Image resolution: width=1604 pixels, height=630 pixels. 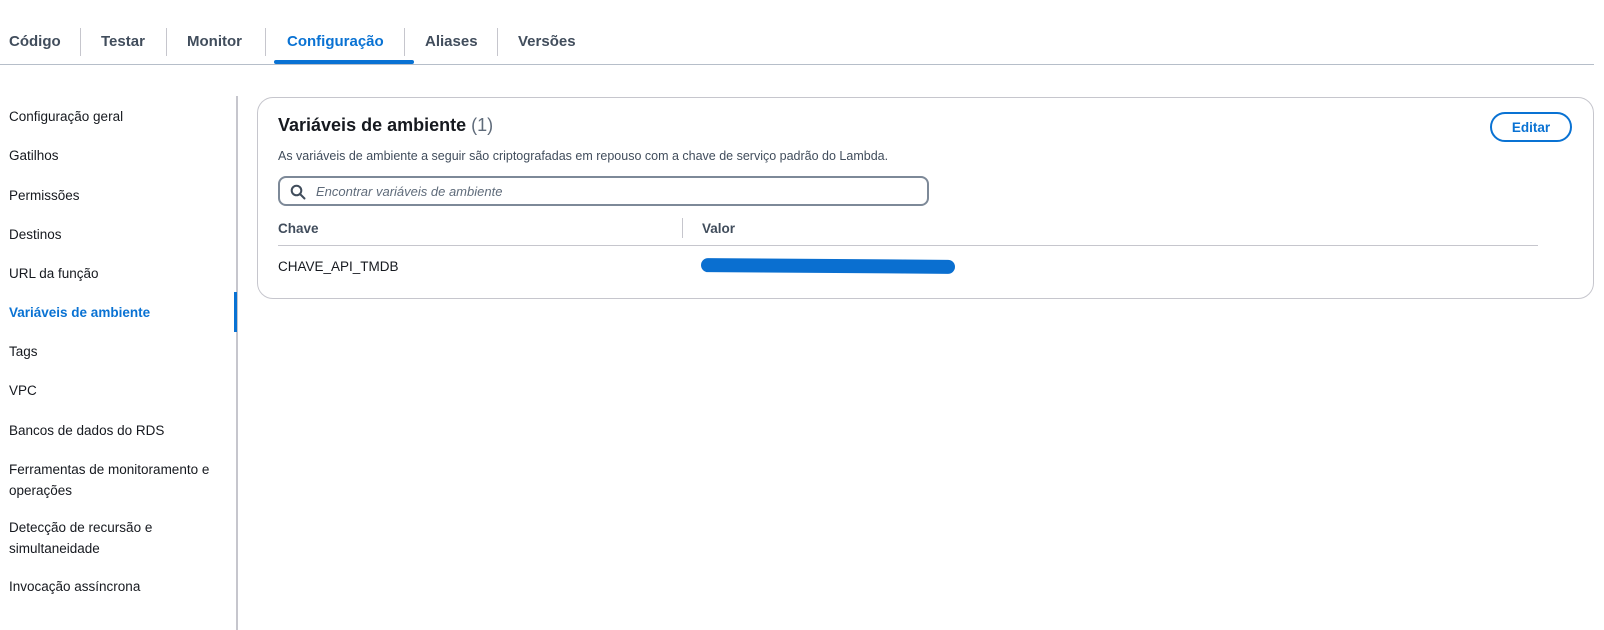 What do you see at coordinates (682, 228) in the screenshot?
I see `column-divider` at bounding box center [682, 228].